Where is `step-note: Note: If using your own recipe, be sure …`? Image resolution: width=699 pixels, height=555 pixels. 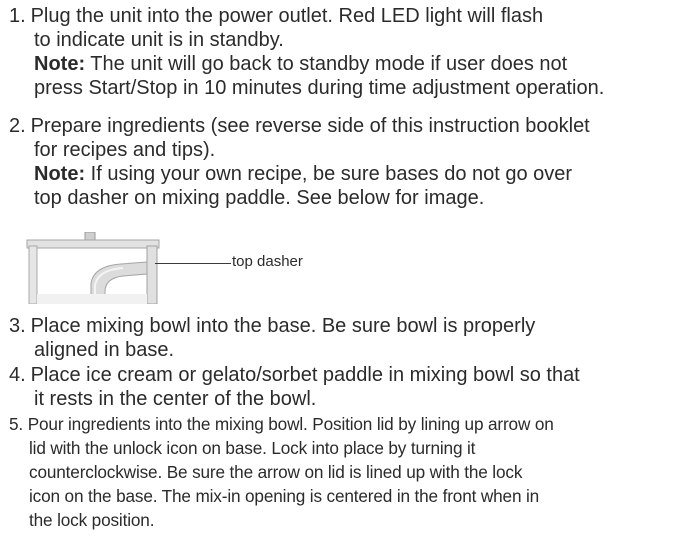 step-note: Note: If using your own recipe, be sure … is located at coordinates (299, 174).